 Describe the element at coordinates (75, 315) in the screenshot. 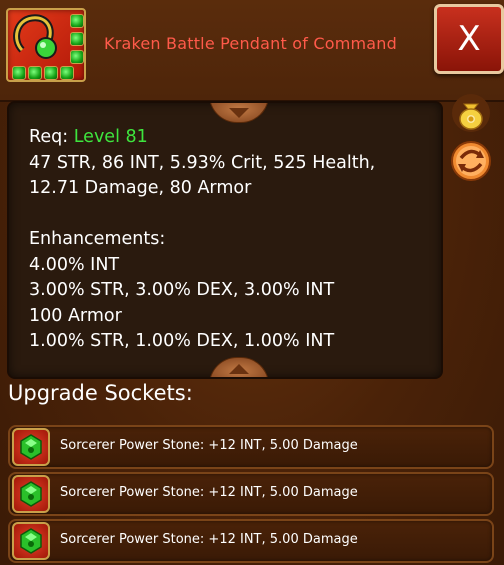

I see `enhancement-line: 100 Armor` at that location.